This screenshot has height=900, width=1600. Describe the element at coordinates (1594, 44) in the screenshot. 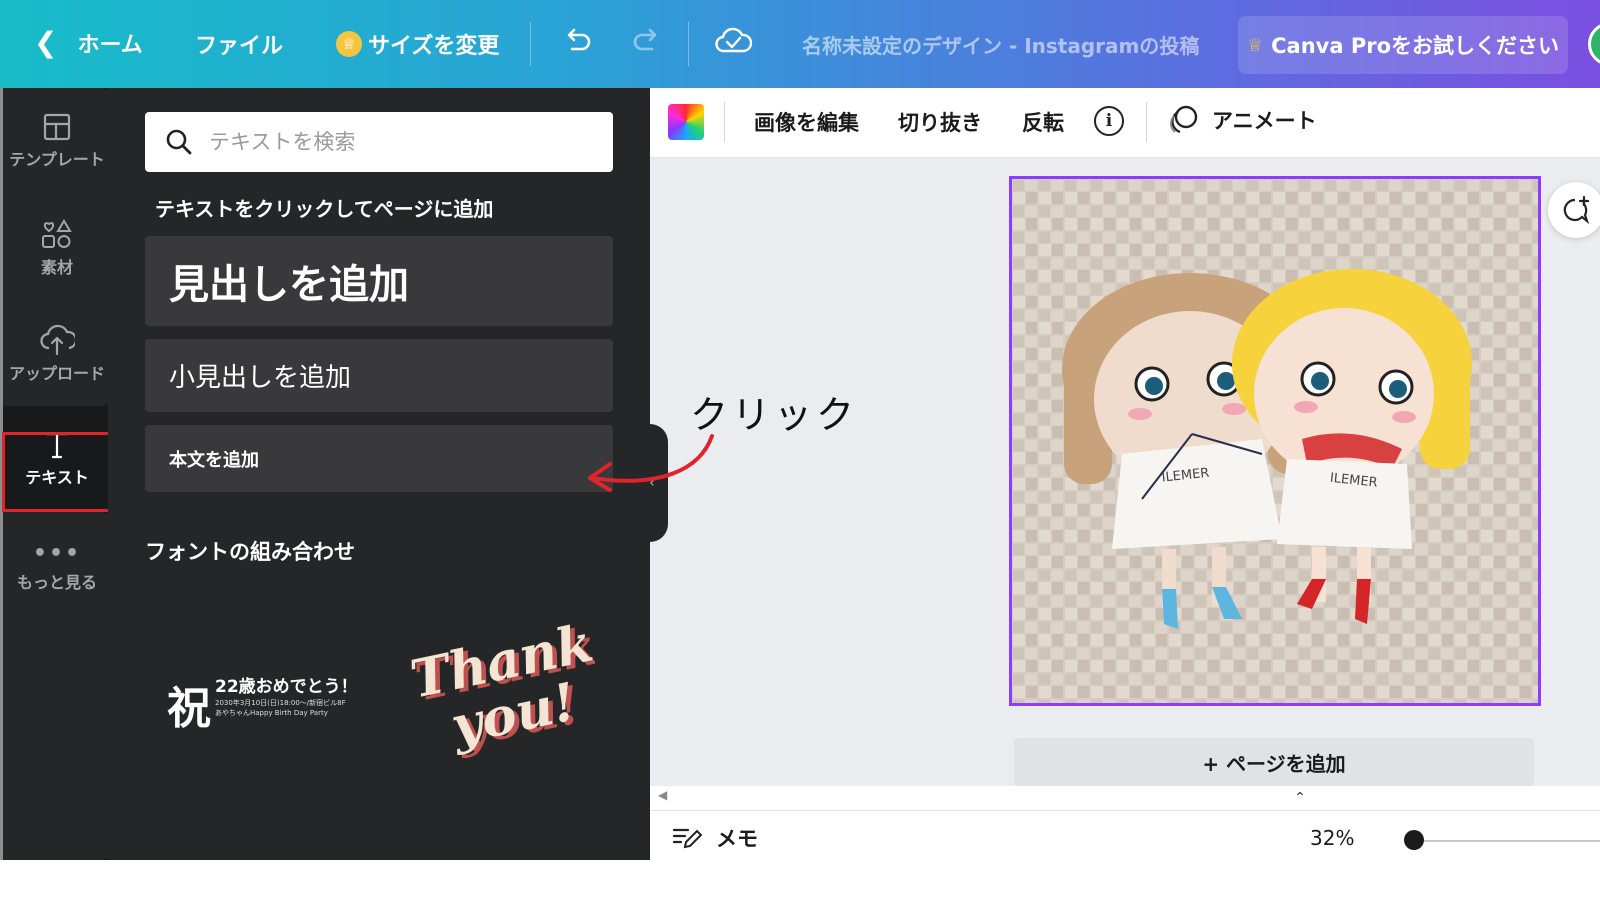

I see `avatar` at that location.